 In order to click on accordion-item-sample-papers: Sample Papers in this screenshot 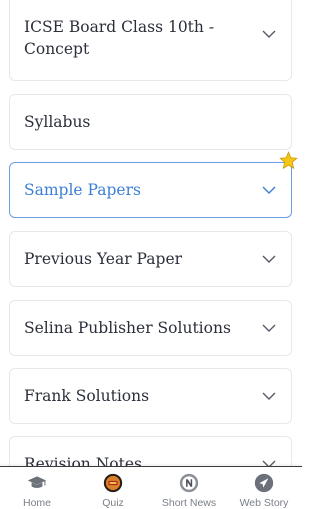, I will do `click(150, 190)`.